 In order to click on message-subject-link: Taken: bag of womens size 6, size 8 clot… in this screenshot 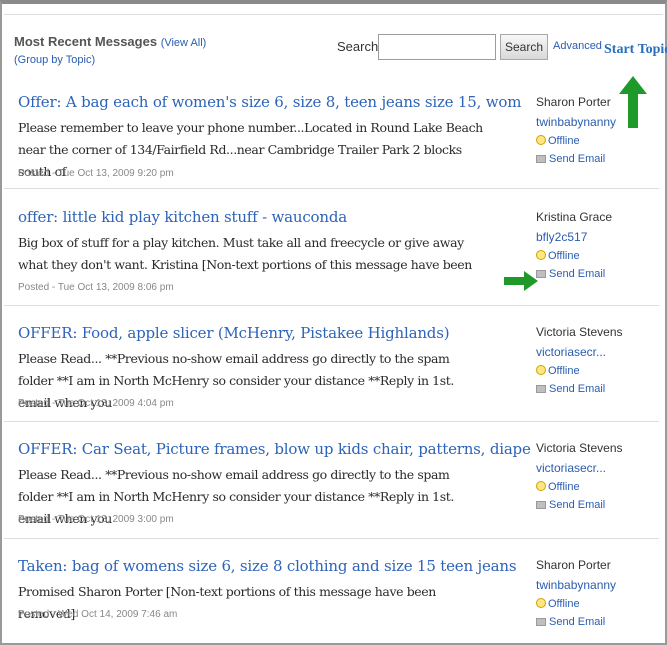, I will do `click(267, 566)`.